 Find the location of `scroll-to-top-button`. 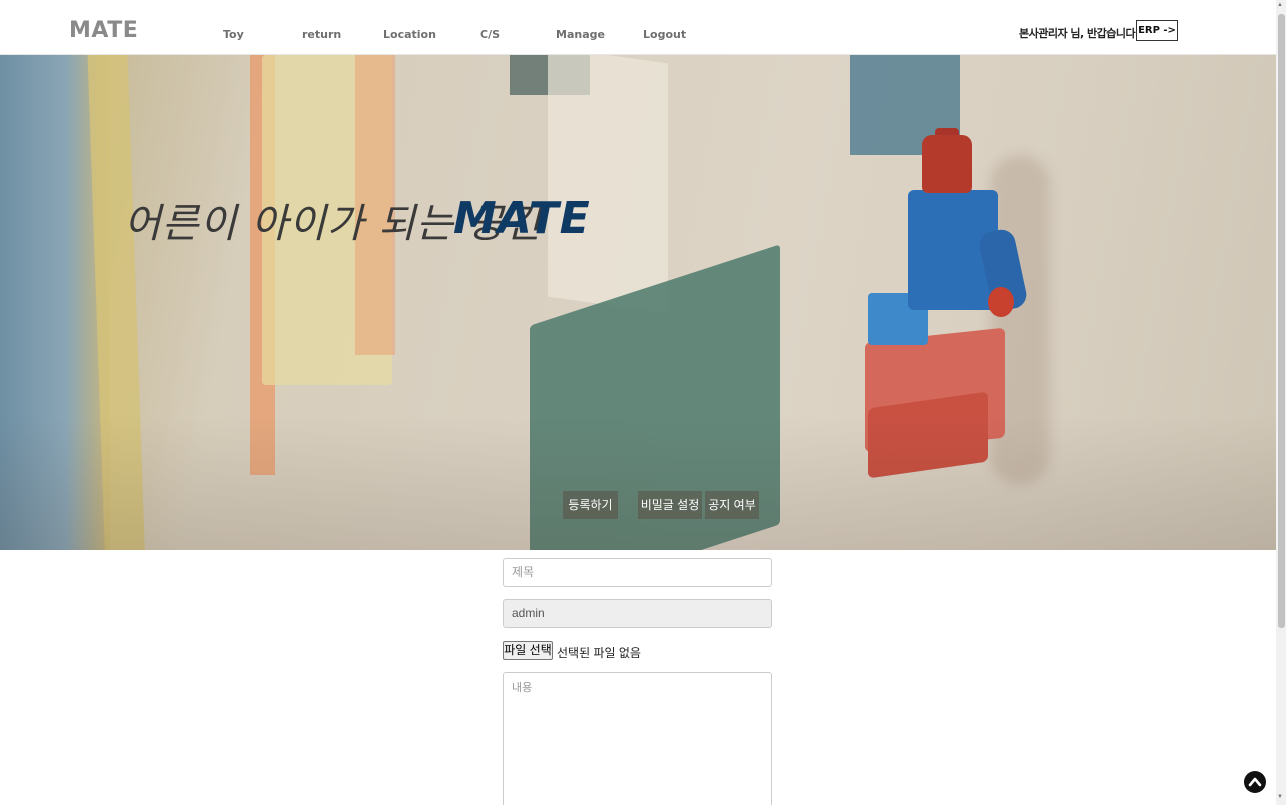

scroll-to-top-button is located at coordinates (1255, 782).